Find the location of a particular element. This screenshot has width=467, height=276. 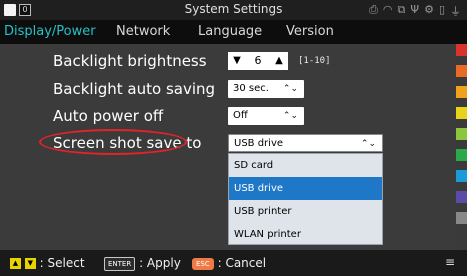

tab-bar: Display/Power Network Language Version is located at coordinates (233, 32).